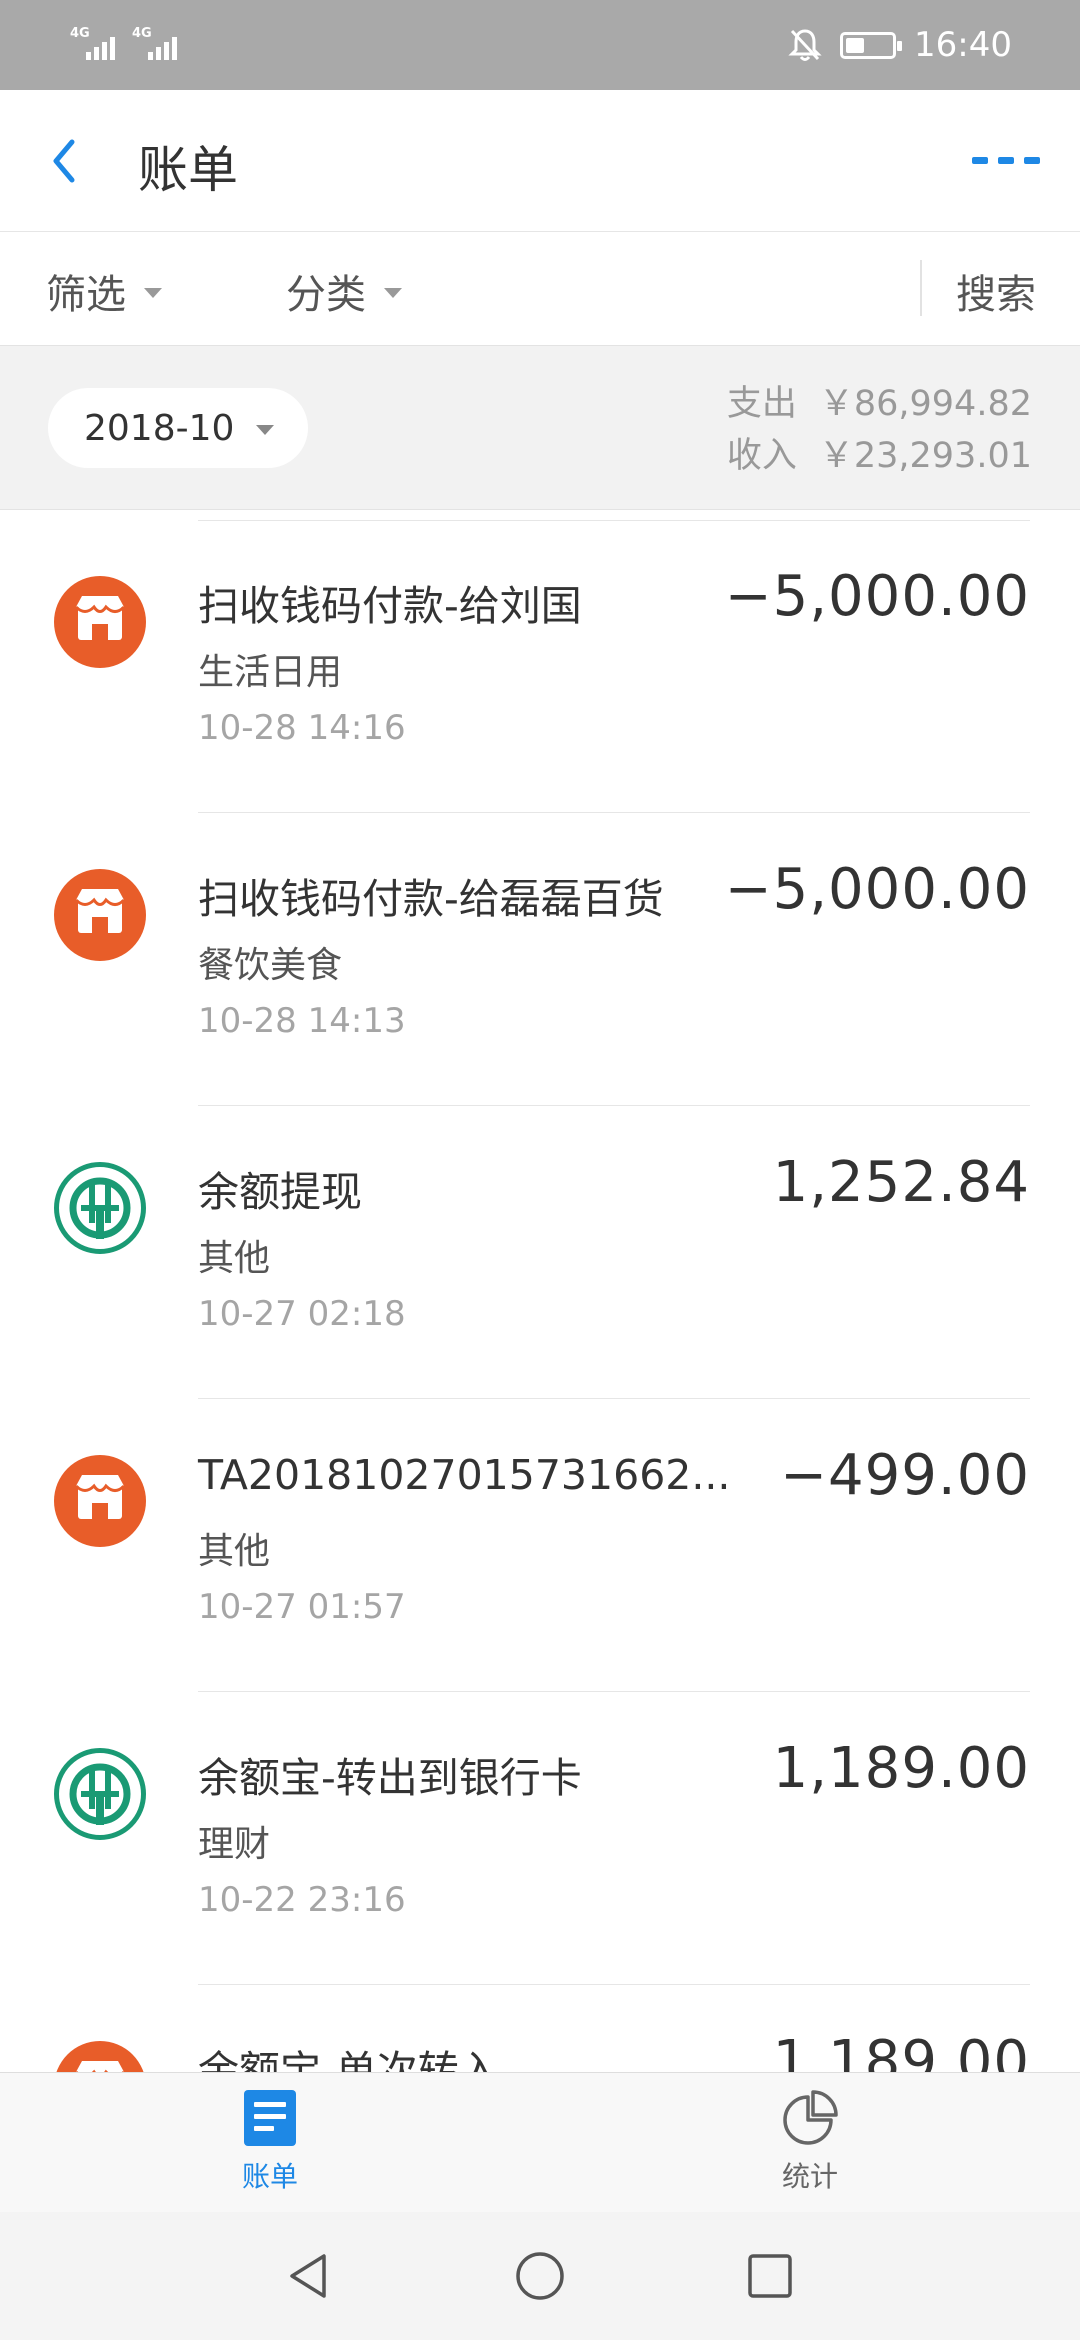  What do you see at coordinates (74, 161) in the screenshot?
I see `chevron-left-icon` at bounding box center [74, 161].